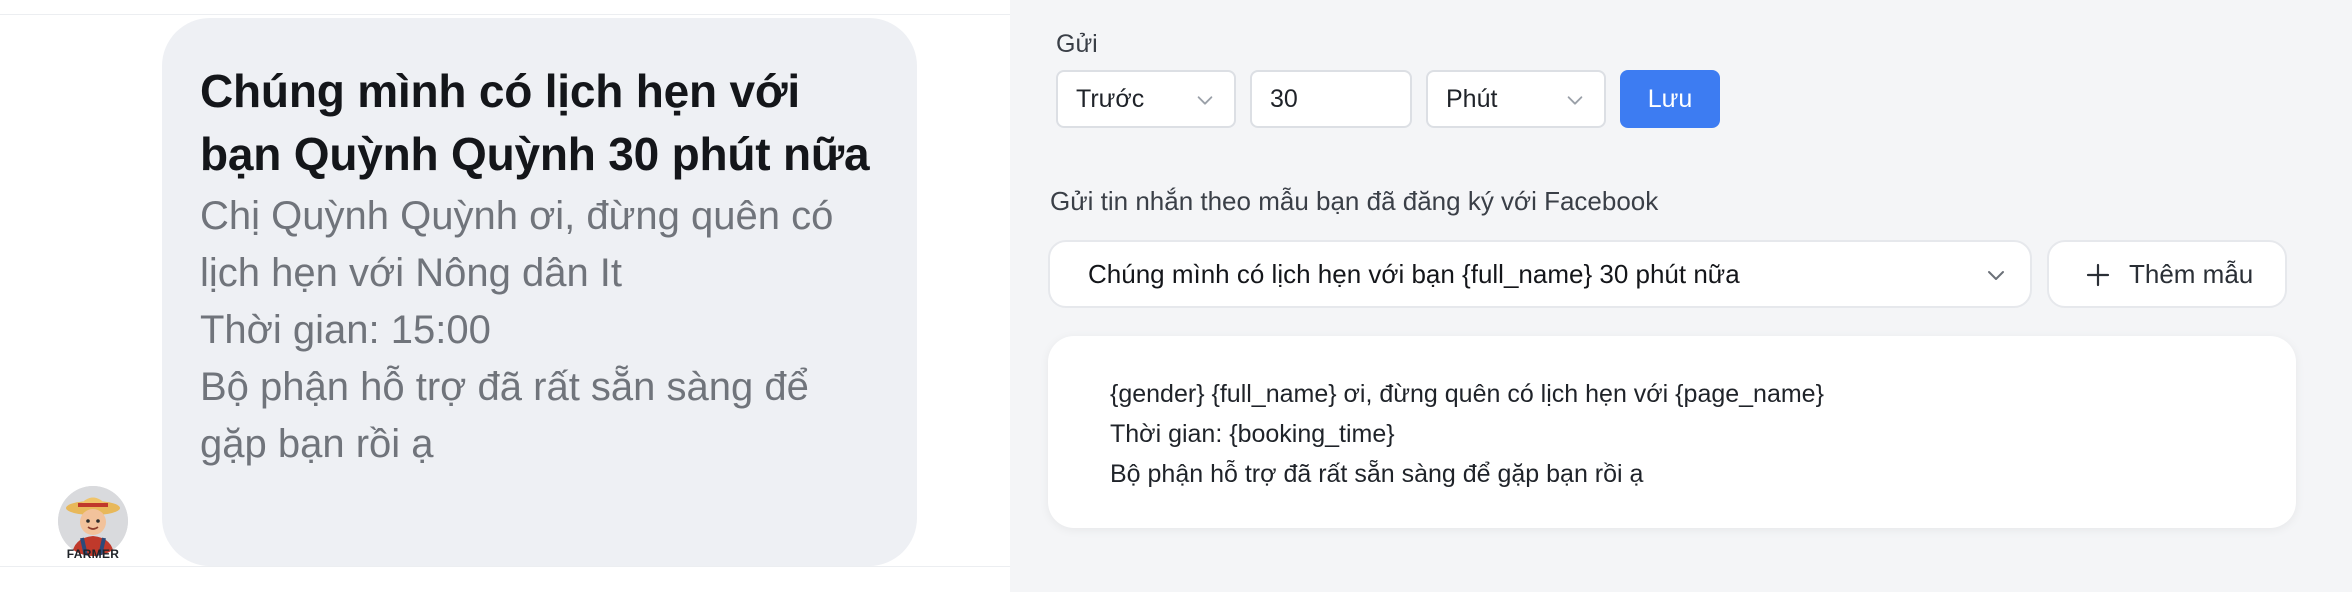 The width and height of the screenshot is (2352, 592). Describe the element at coordinates (1284, 99) in the screenshot. I see `amount-input-value: 30` at that location.